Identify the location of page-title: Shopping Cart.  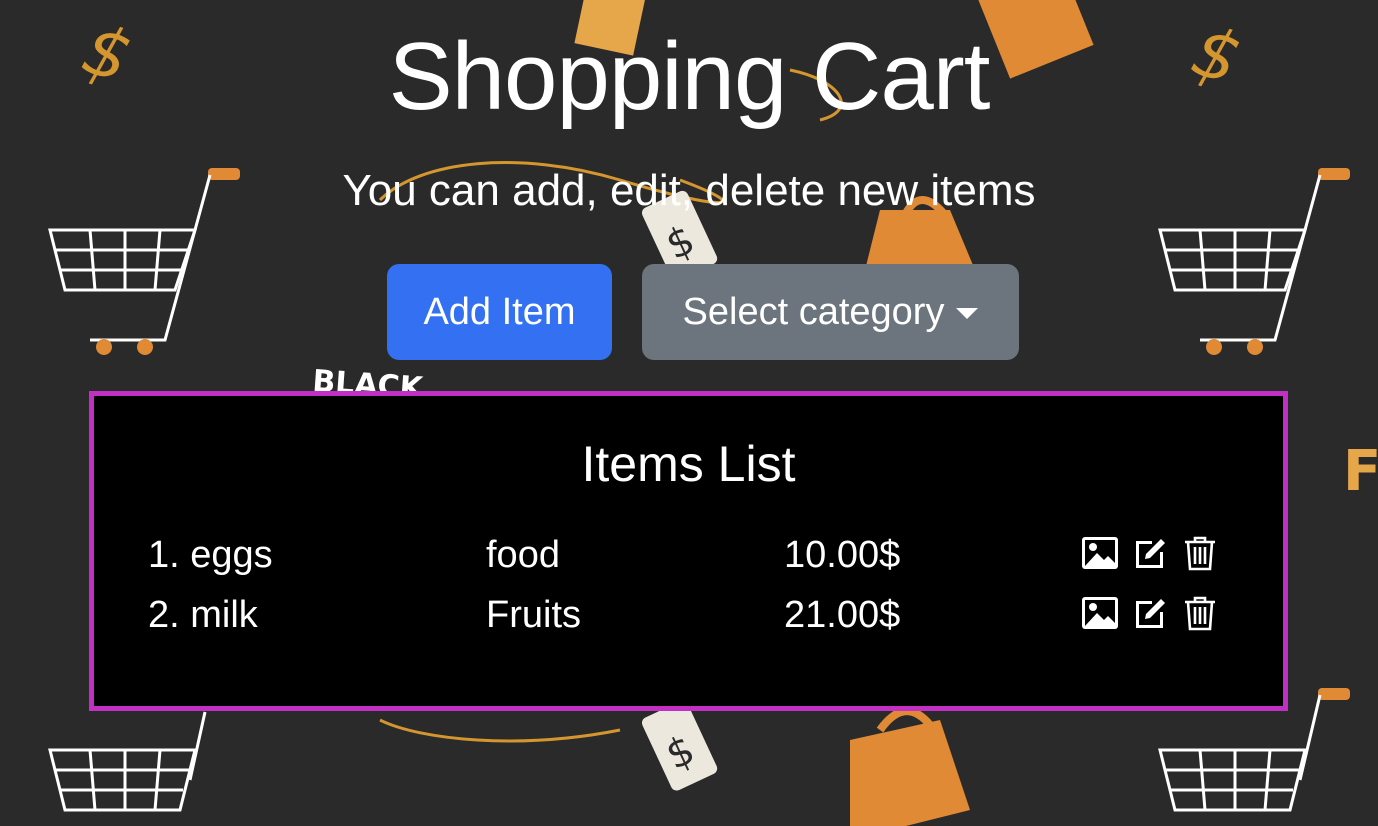
(689, 76).